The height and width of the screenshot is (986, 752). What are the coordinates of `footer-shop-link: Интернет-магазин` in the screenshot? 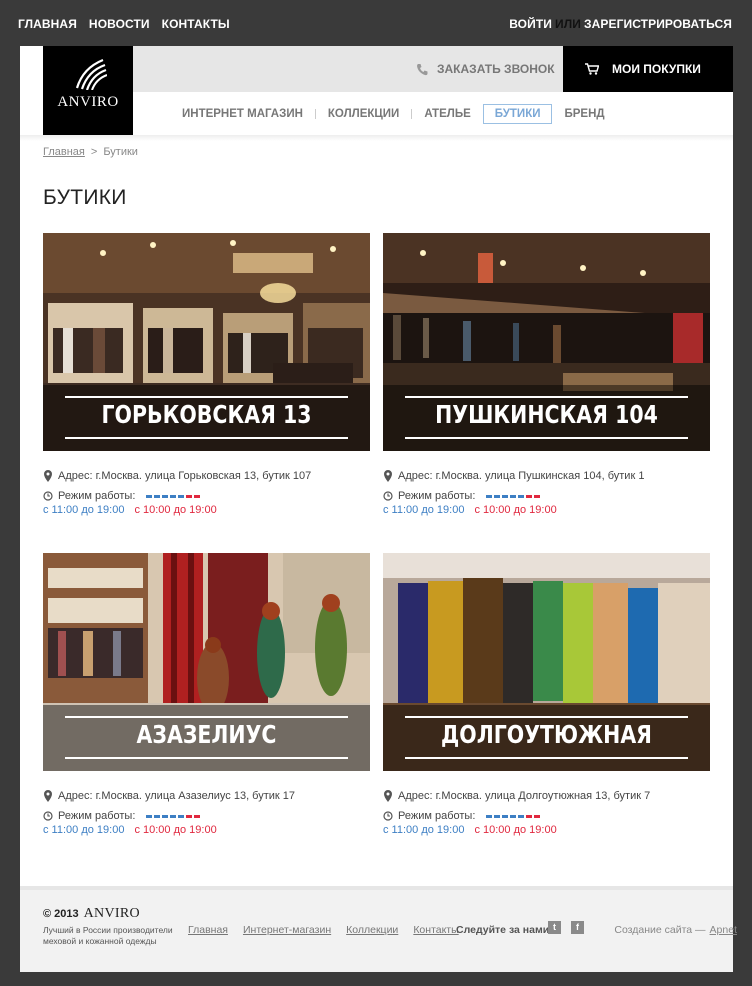 It's located at (287, 930).